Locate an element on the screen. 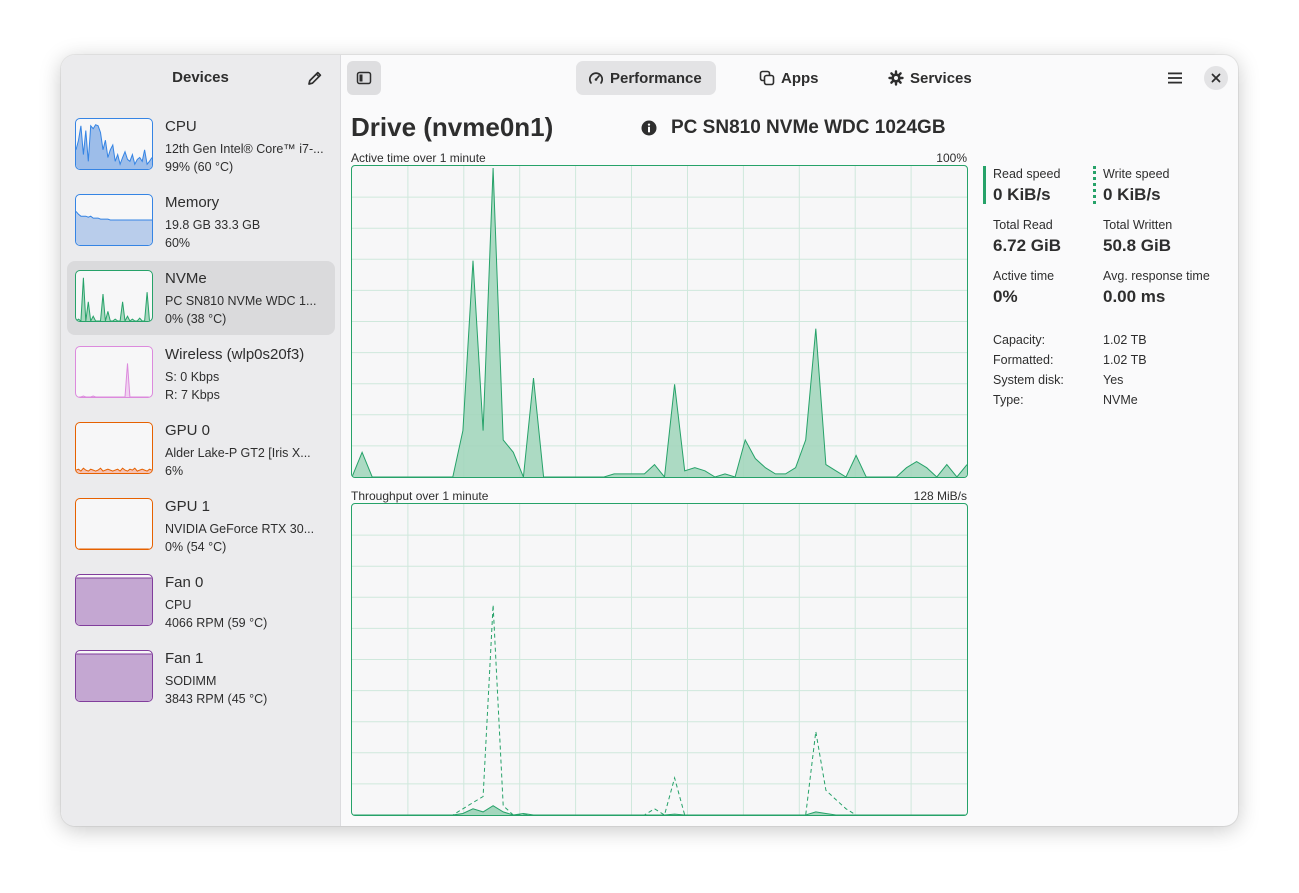 The width and height of the screenshot is (1299, 893). active-time-chart-label: Active time over 1 minute is located at coordinates (418, 158).